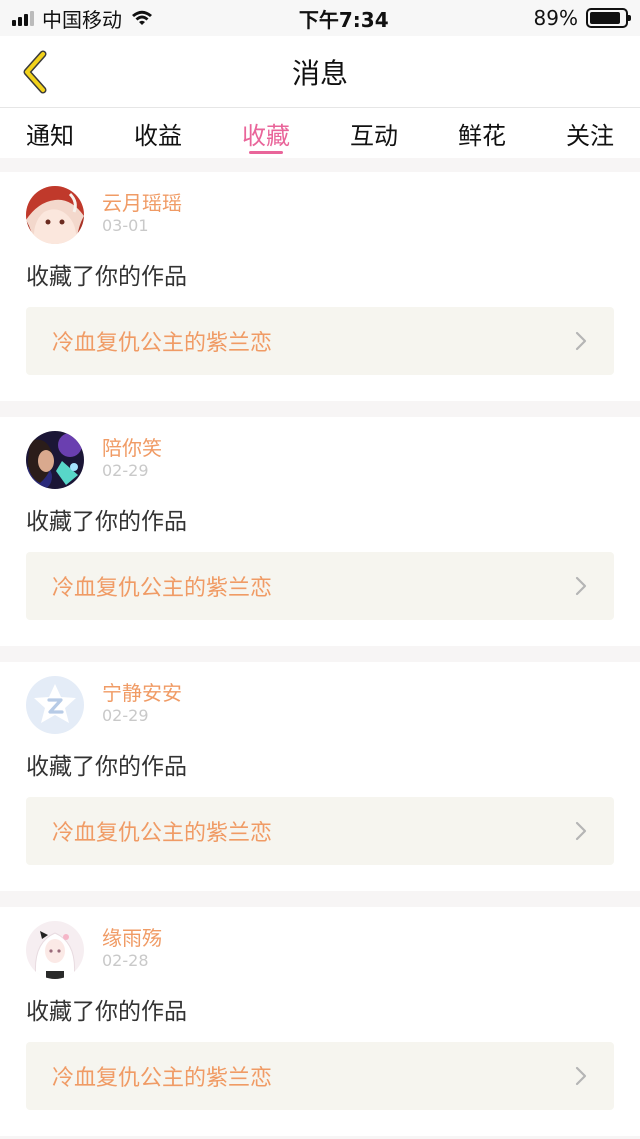 This screenshot has width=640, height=1139. I want to click on default-qq-avatar-icon, so click(55, 705).